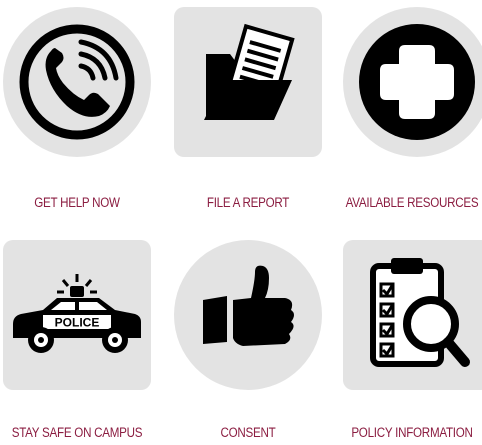 The image size is (482, 445). I want to click on policy-information-tile, so click(412, 315).